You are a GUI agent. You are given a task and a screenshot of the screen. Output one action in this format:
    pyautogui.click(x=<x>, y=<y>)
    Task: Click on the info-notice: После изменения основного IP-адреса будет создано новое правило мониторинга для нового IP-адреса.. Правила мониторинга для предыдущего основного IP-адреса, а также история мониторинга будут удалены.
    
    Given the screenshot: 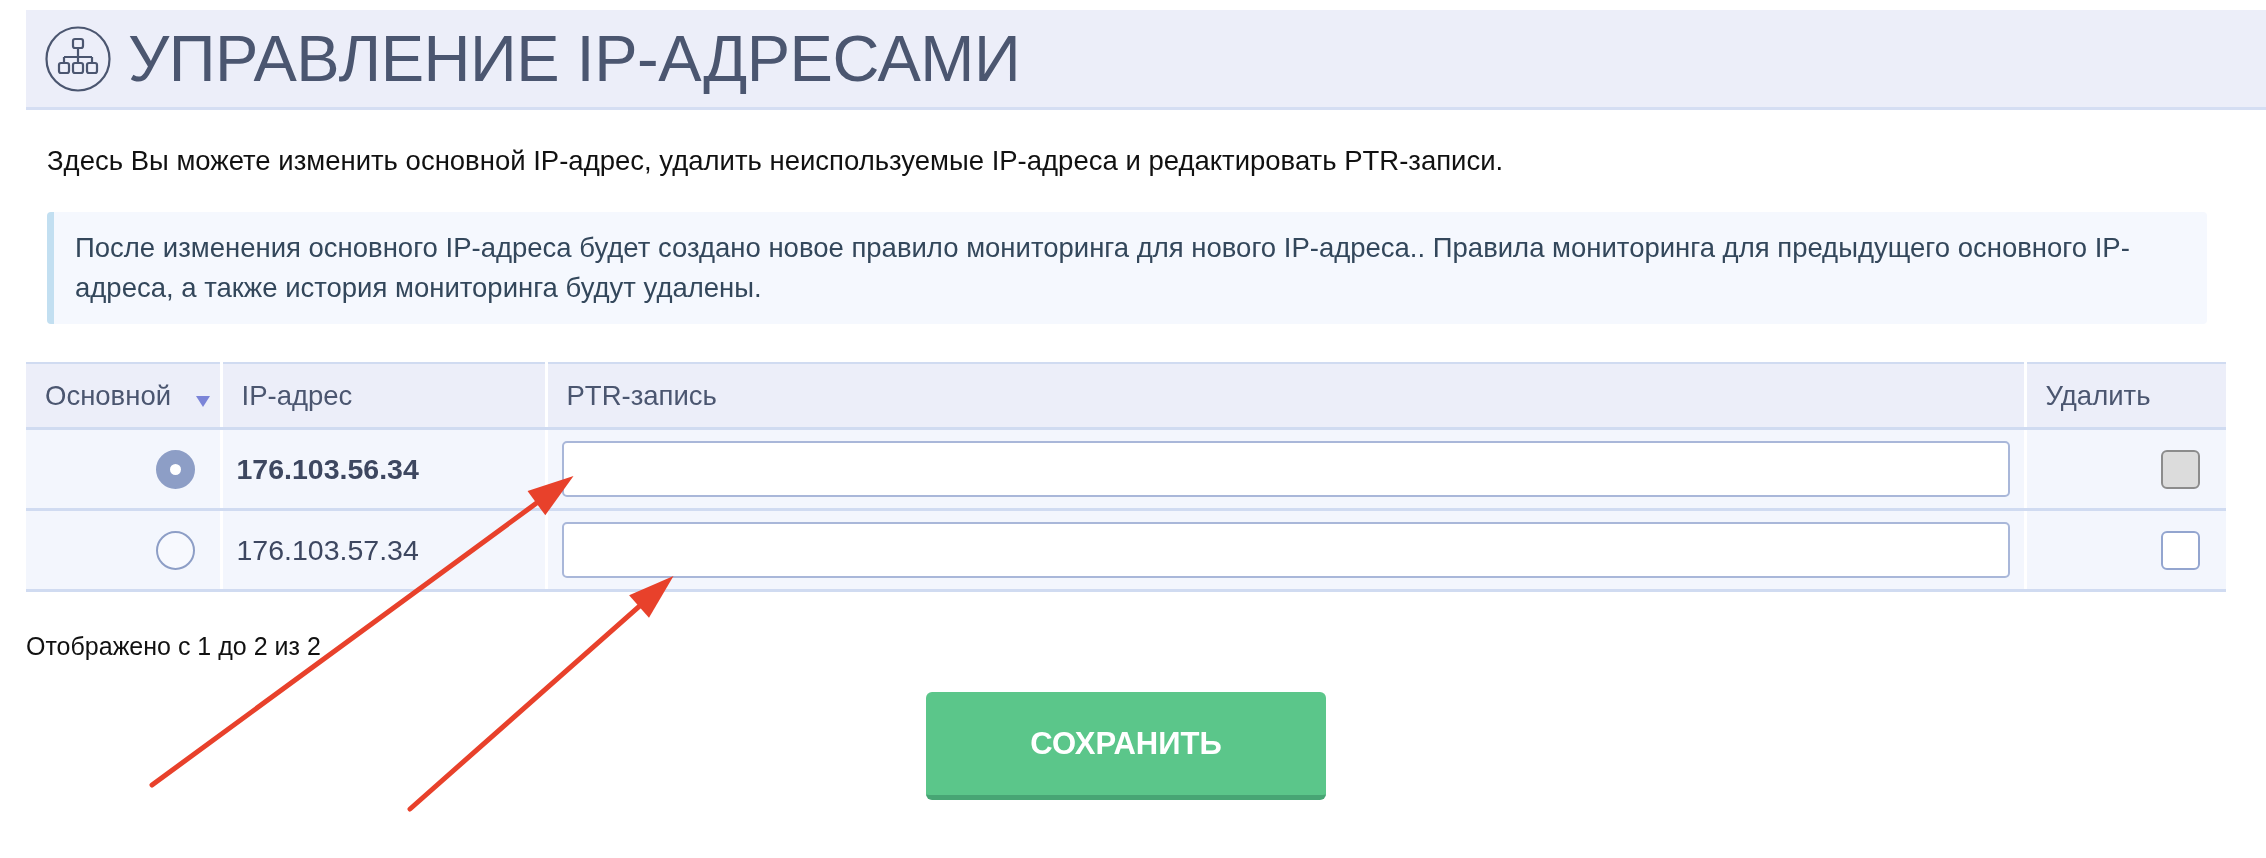 What is the action you would take?
    pyautogui.click(x=1127, y=268)
    